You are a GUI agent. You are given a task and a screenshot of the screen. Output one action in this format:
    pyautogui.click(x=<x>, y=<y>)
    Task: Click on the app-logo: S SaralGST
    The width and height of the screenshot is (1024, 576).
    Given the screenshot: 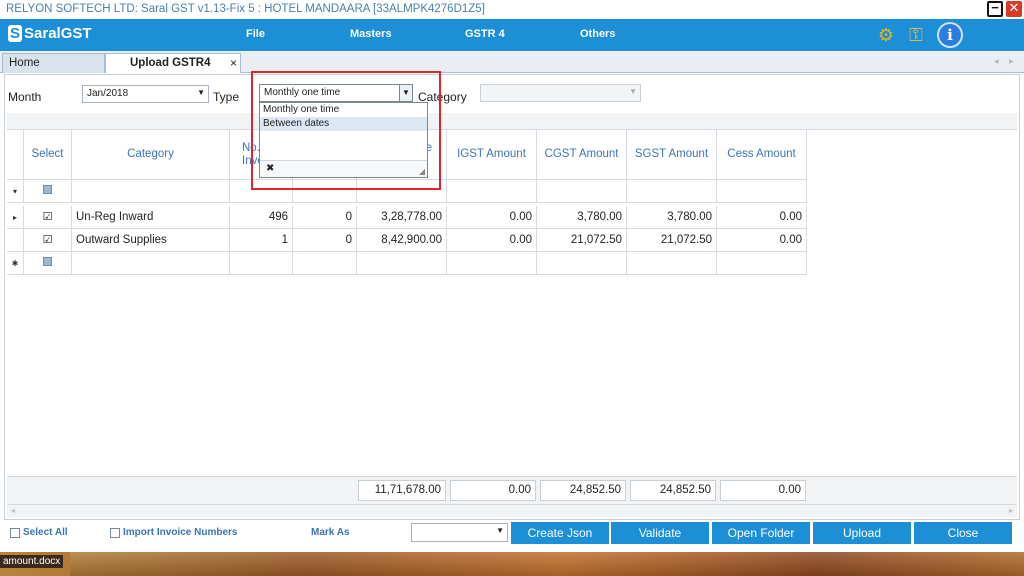 What is the action you would take?
    pyautogui.click(x=50, y=33)
    